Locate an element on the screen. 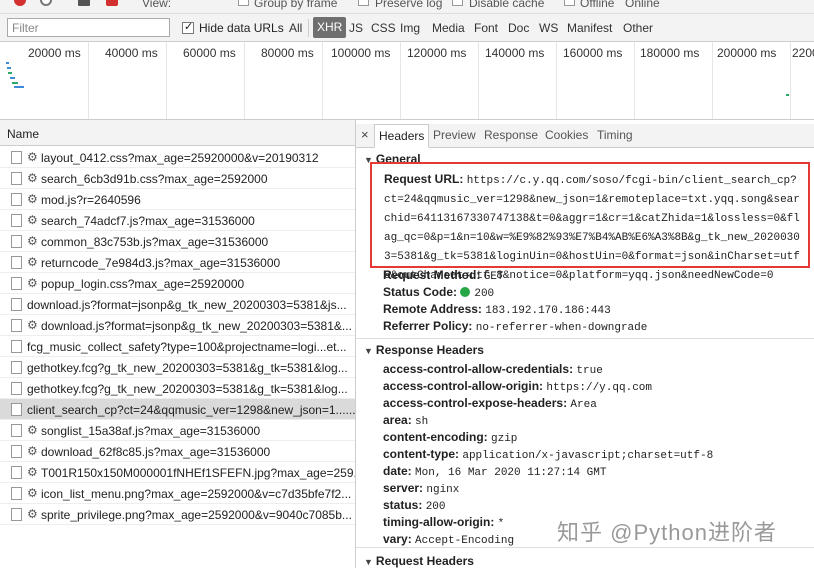 The height and width of the screenshot is (568, 814). type-filter-img: Img is located at coordinates (410, 28).